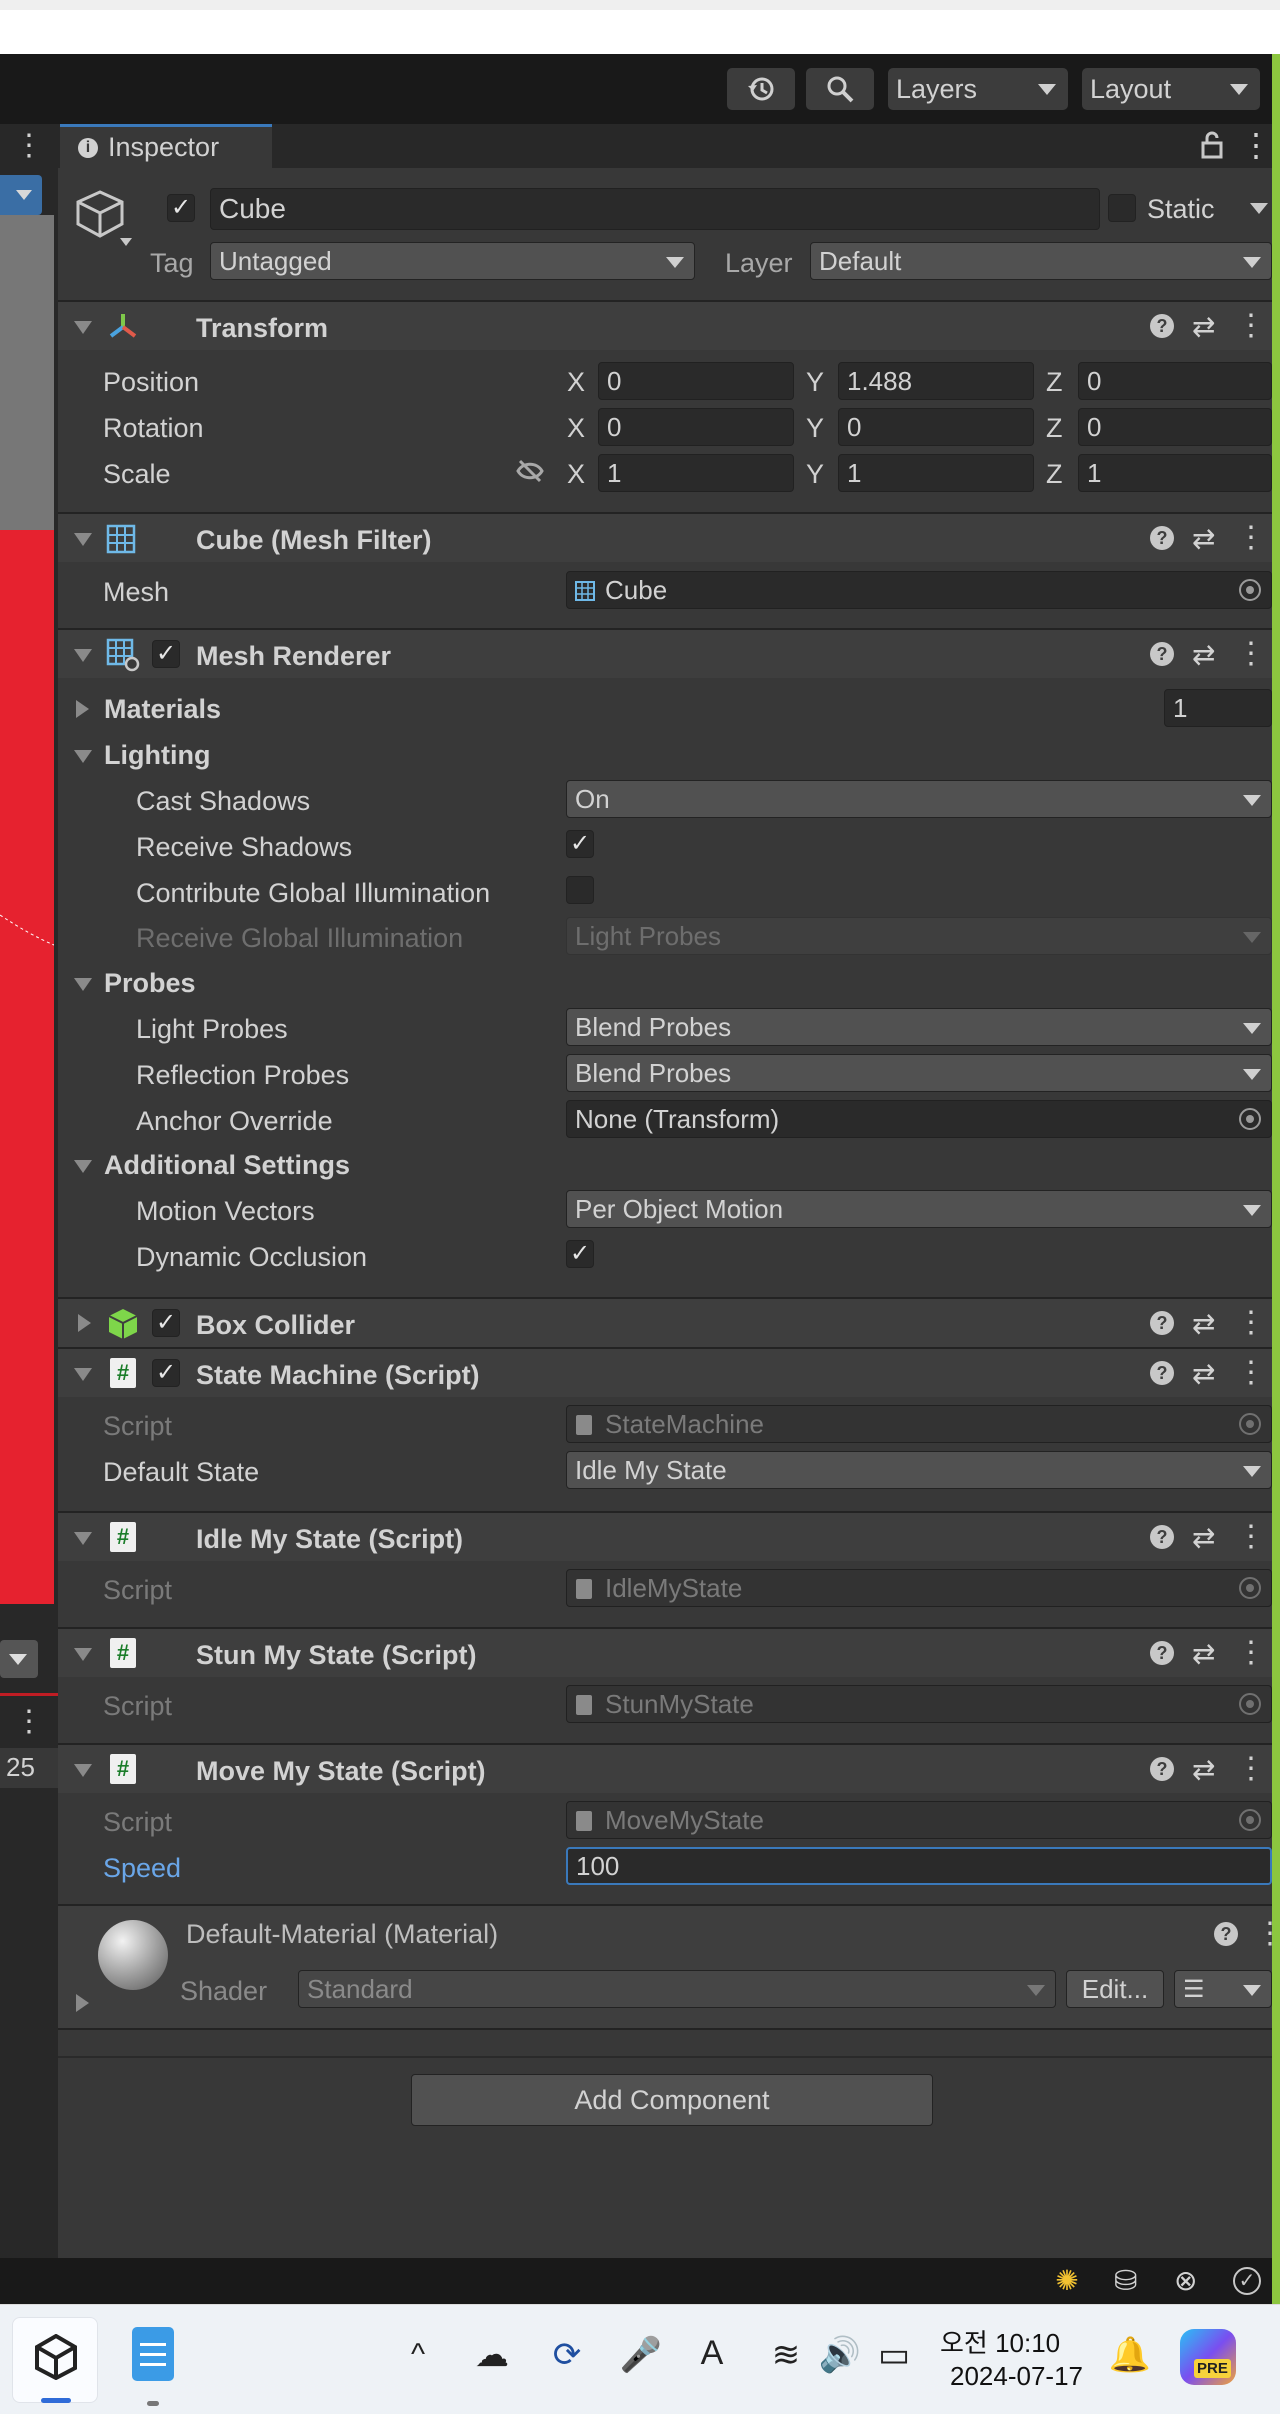  I want to click on search-button, so click(840, 89).